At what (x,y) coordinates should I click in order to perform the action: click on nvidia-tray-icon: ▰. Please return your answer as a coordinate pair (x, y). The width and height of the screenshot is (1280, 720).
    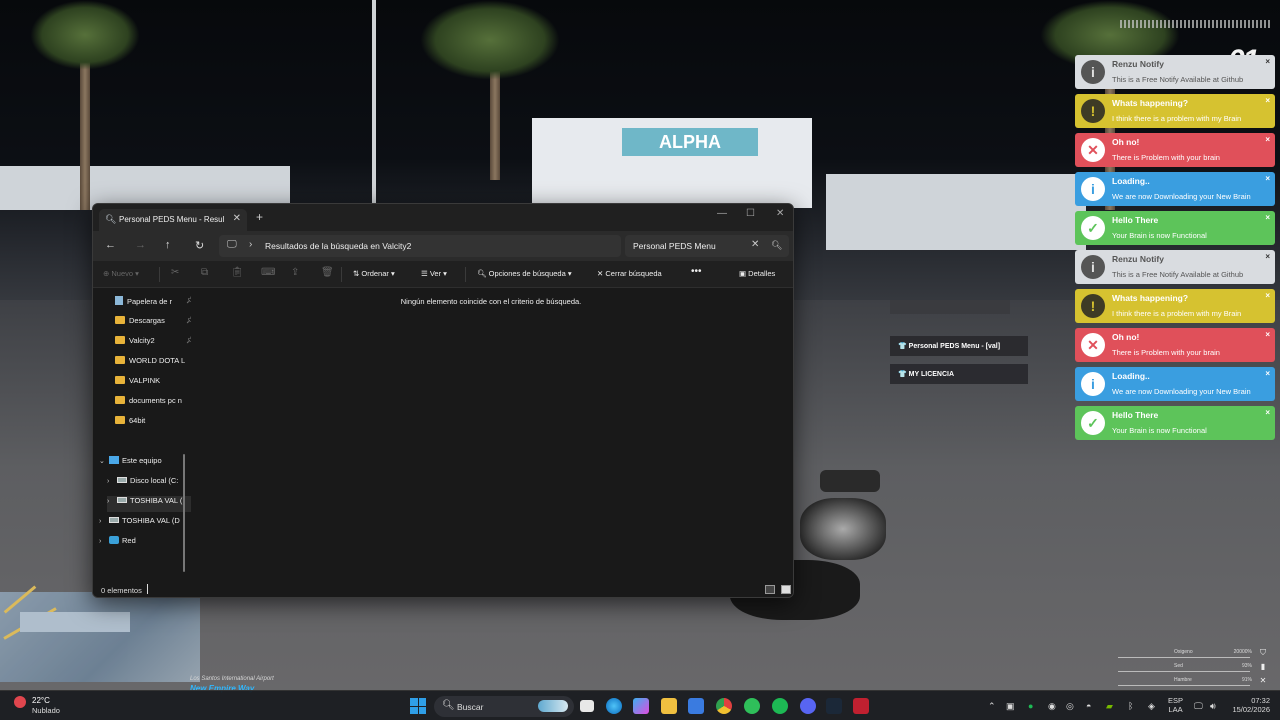
    Looking at the image, I should click on (1109, 706).